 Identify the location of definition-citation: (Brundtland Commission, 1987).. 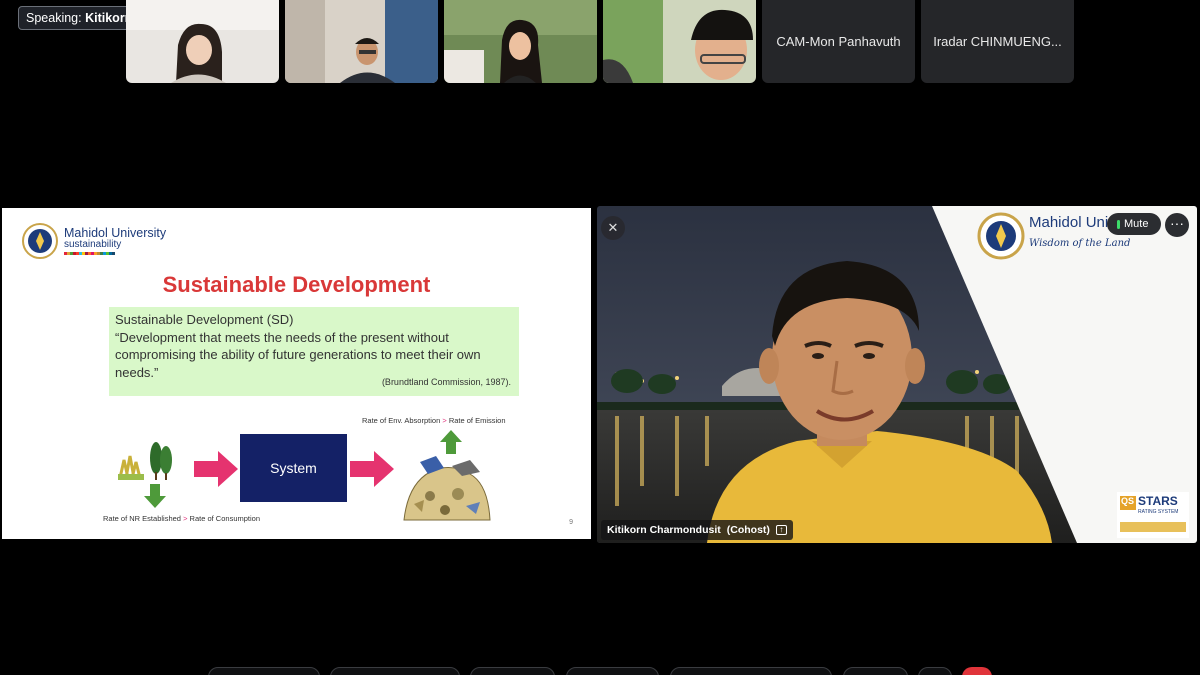
(446, 381).